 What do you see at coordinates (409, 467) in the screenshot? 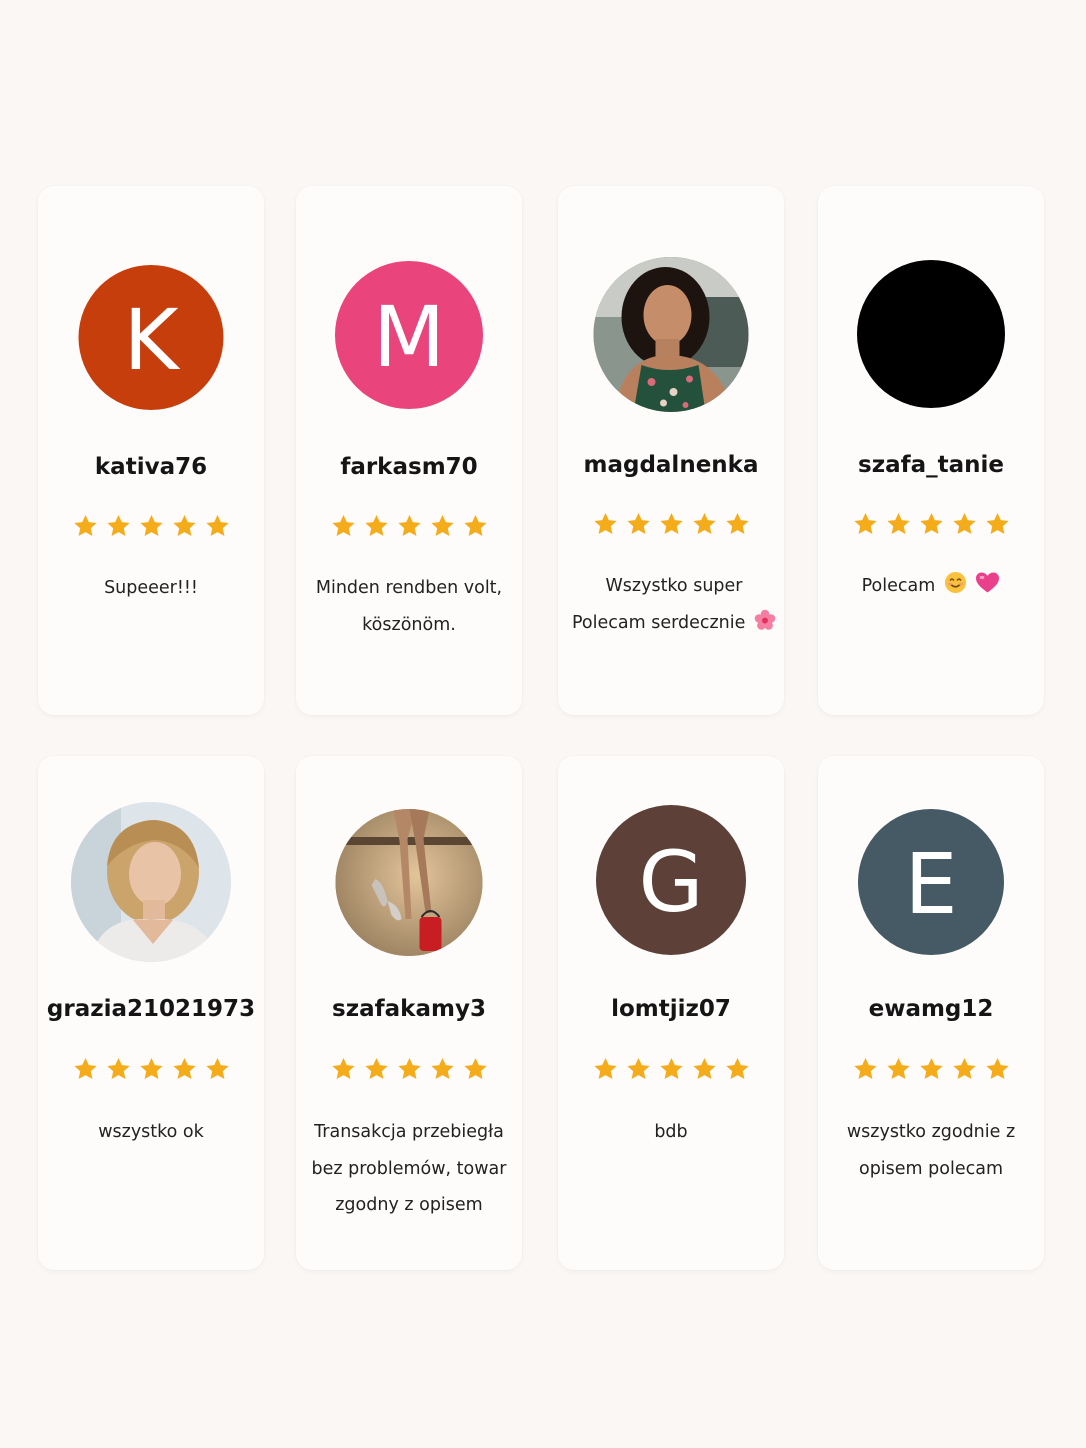
I see `reviewer-username: farkasm70` at bounding box center [409, 467].